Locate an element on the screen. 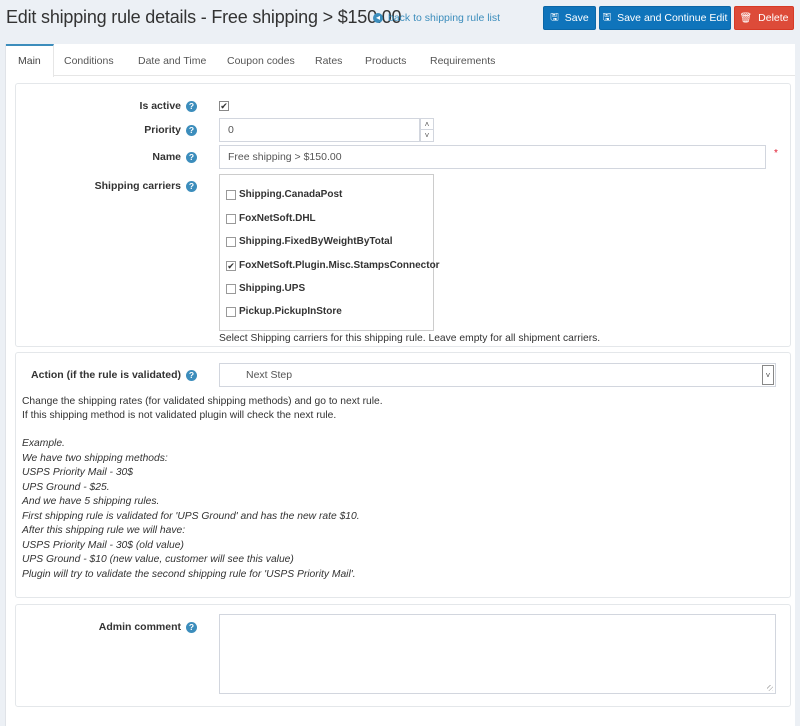 This screenshot has height=726, width=800. required-mark: * is located at coordinates (776, 153).